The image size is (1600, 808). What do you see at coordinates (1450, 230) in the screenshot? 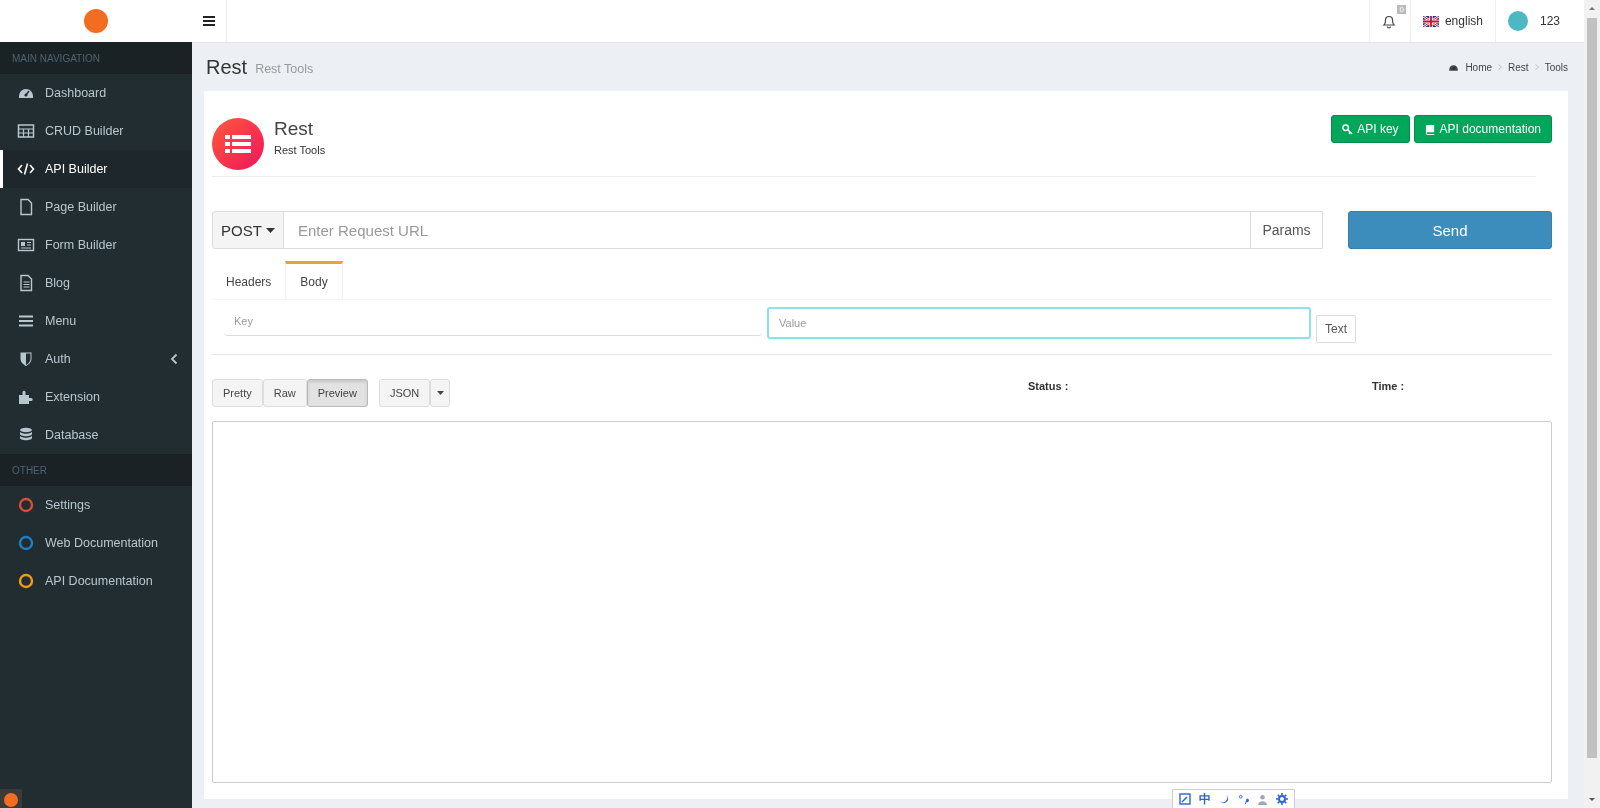
I see `send-button: Send` at bounding box center [1450, 230].